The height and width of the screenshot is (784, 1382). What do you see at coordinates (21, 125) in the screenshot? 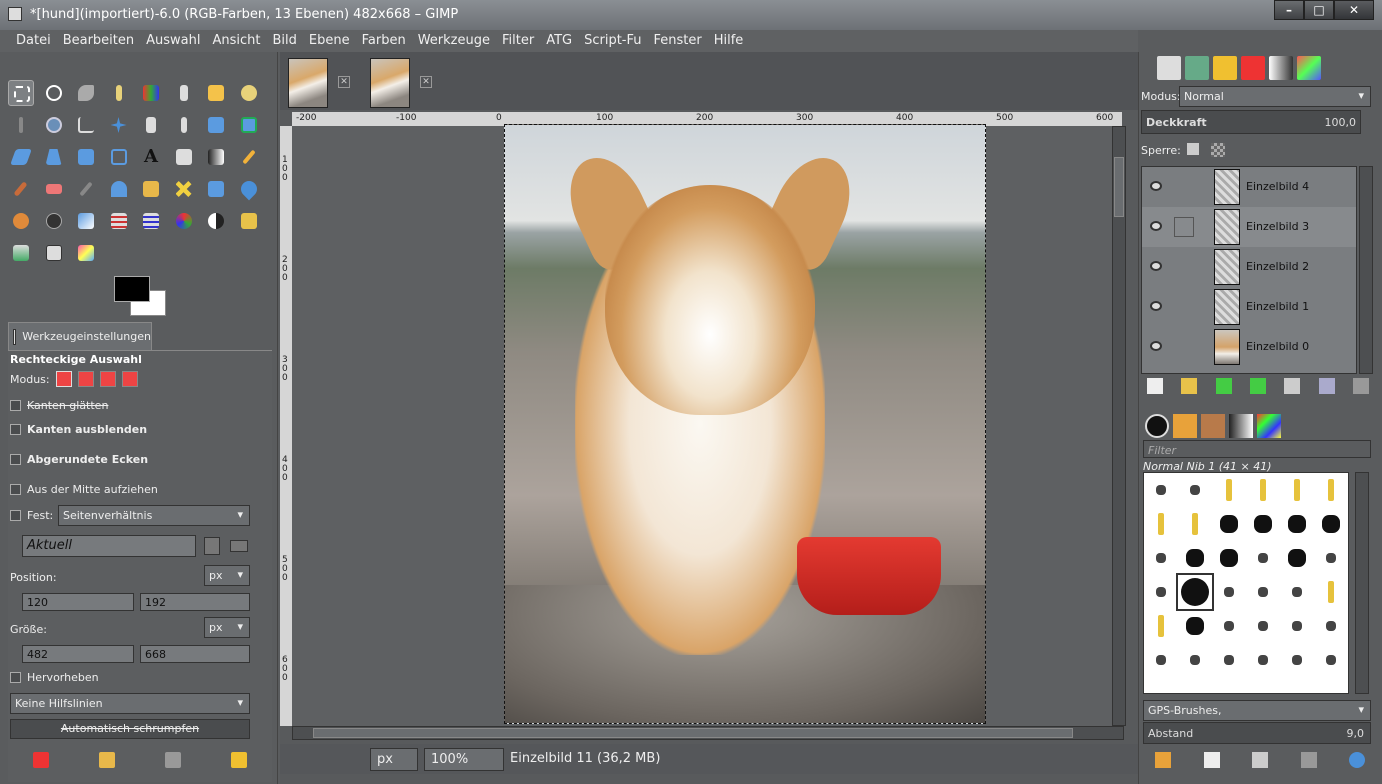
I see `color-picker-tool` at bounding box center [21, 125].